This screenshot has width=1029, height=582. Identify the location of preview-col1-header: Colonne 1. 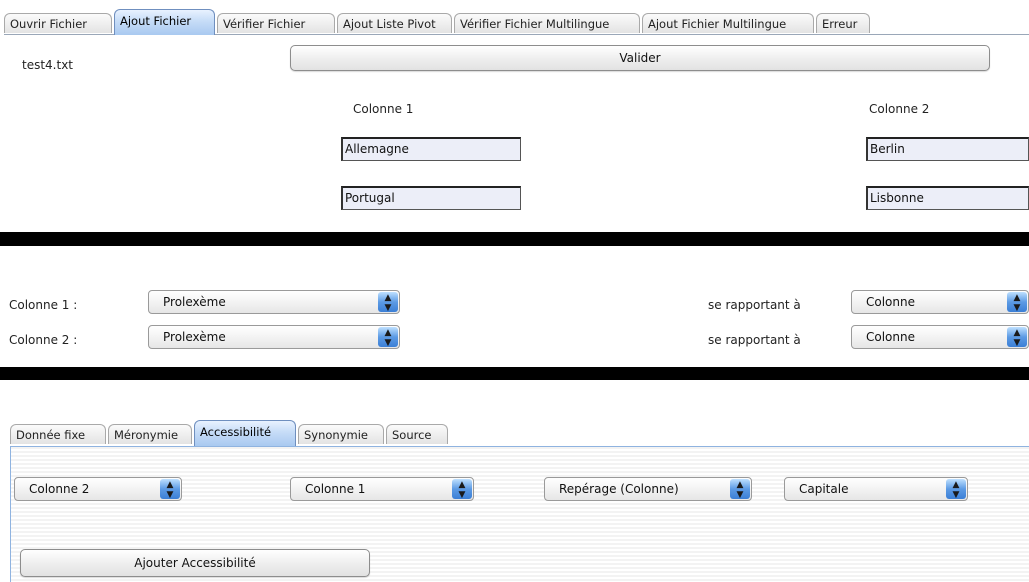
(383, 109).